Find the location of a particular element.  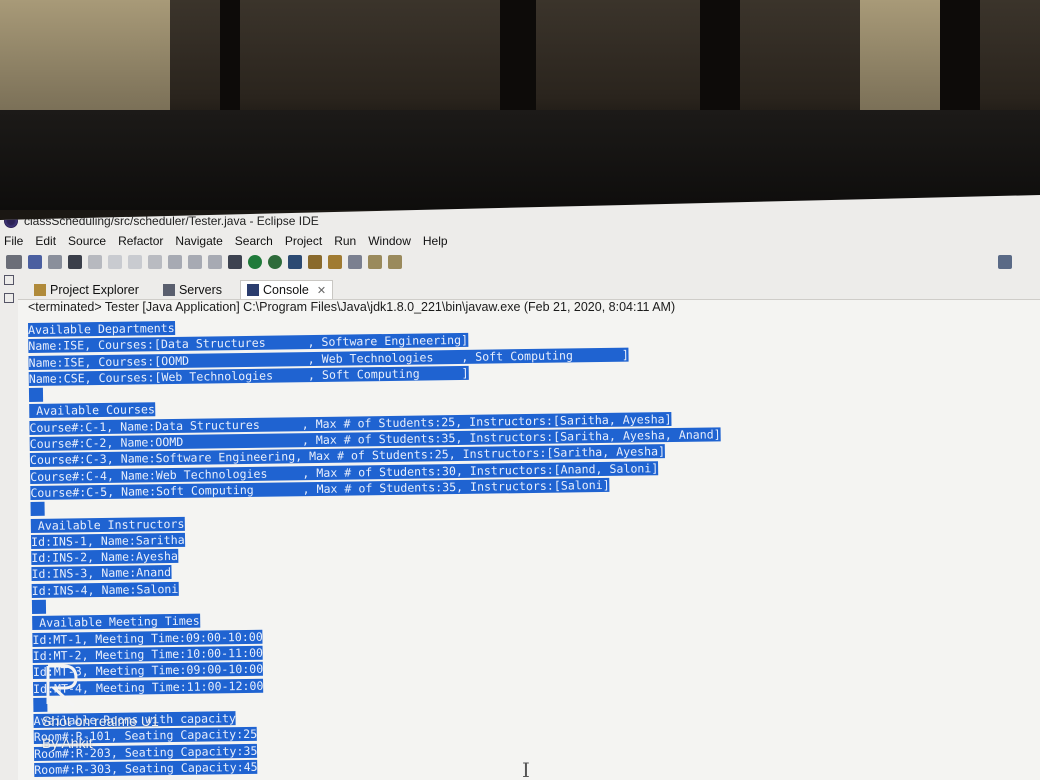

text-cursor-icon: I is located at coordinates (526, 769).